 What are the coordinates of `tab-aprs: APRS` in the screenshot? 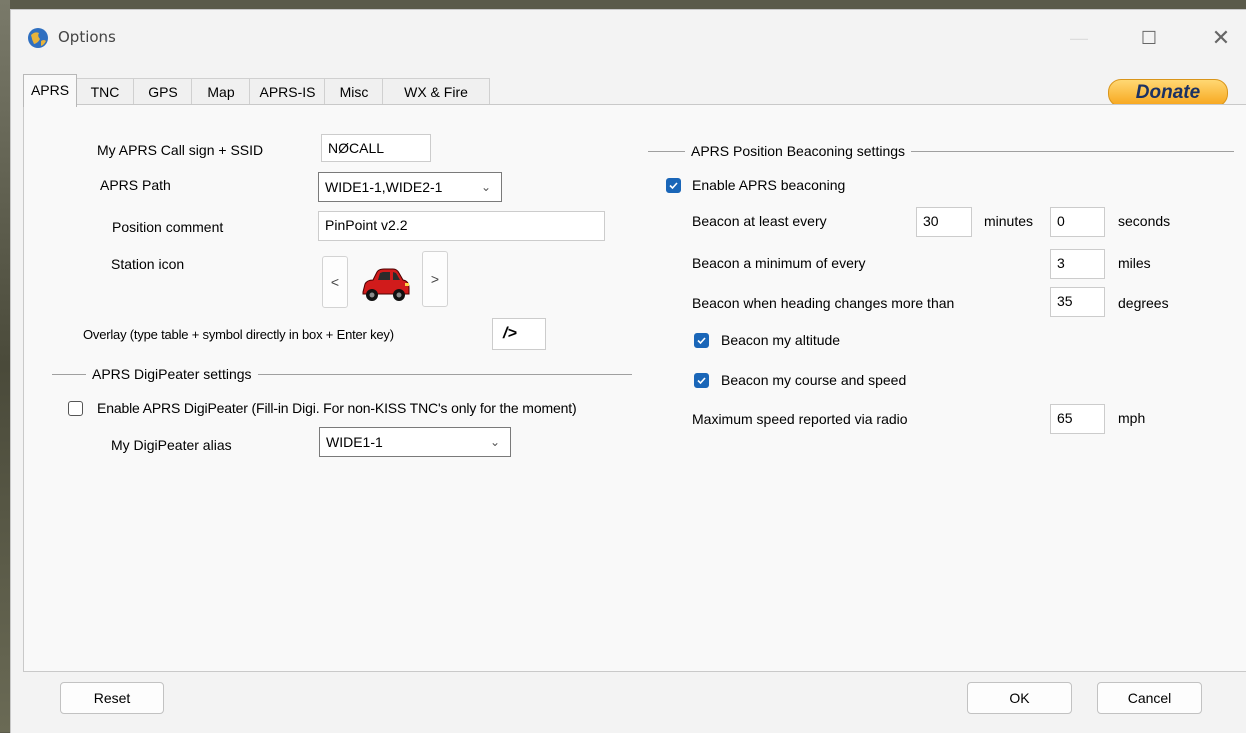 It's located at (50, 90).